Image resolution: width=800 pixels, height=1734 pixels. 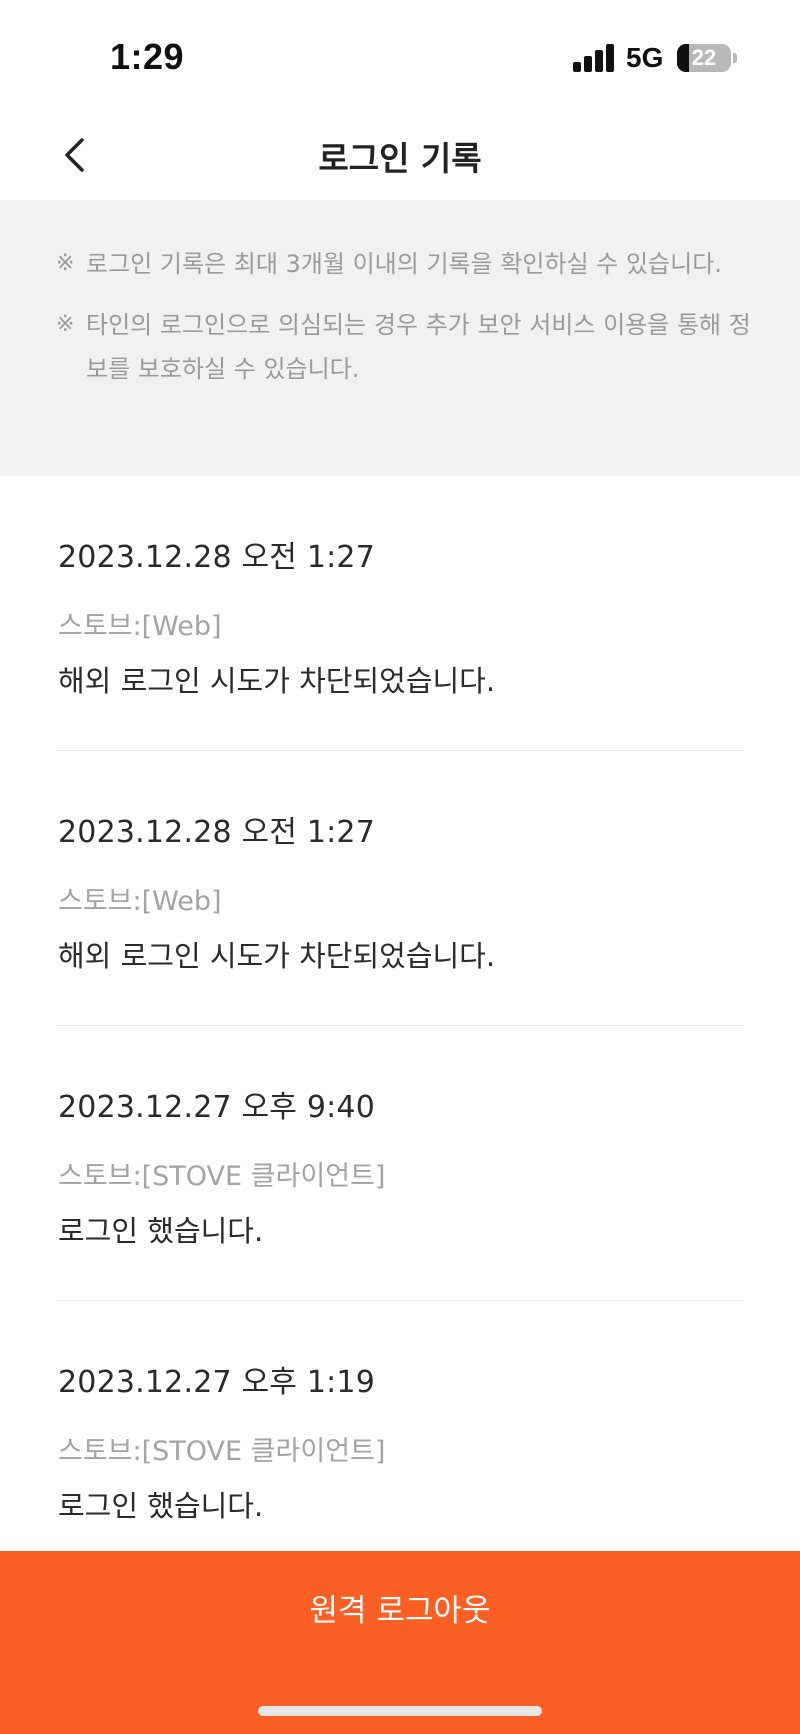 I want to click on battery-tip, so click(x=735, y=58).